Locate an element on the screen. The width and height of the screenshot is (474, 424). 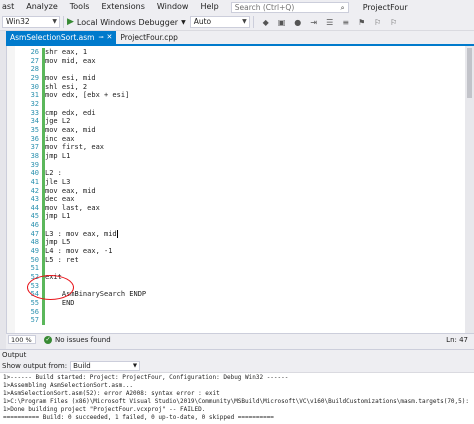
scrollbar-thumb is located at coordinates (469, 73).